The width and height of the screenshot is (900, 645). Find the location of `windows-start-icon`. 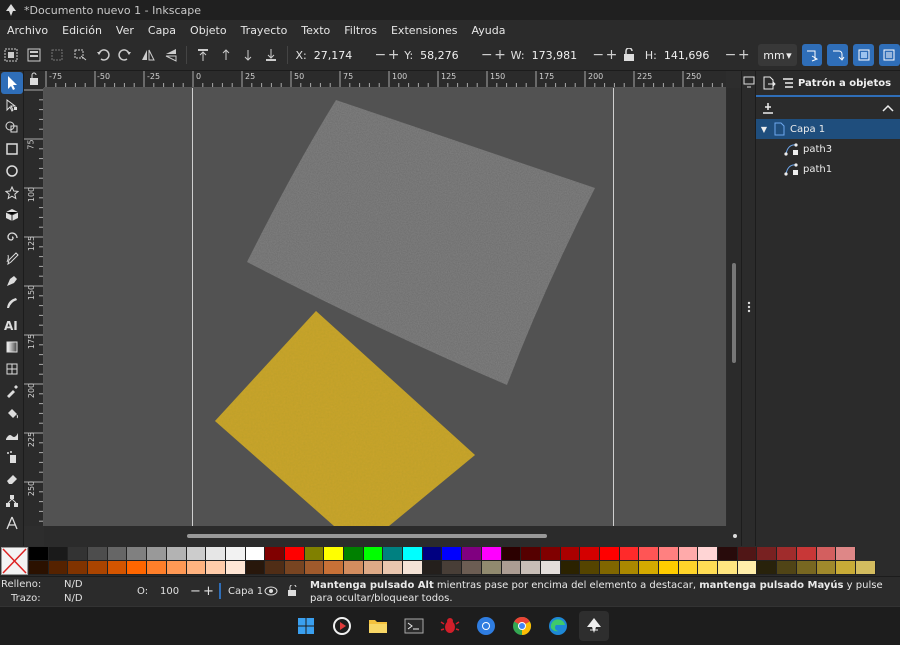

windows-start-icon is located at coordinates (306, 626).